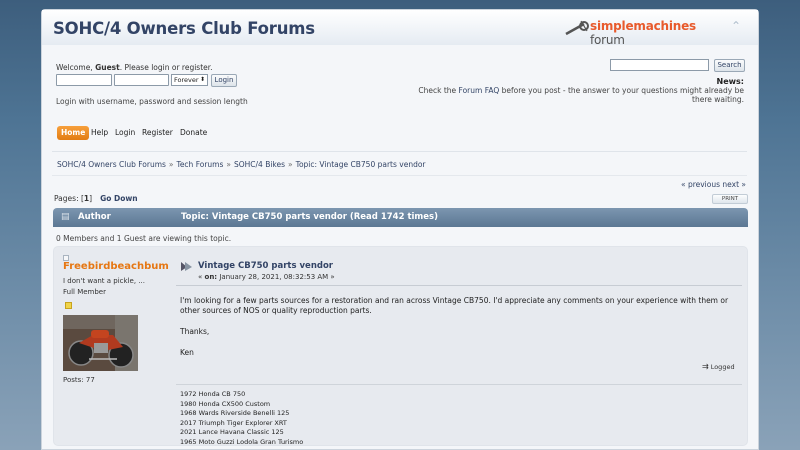 This screenshot has width=800, height=450. What do you see at coordinates (722, 367) in the screenshot?
I see `logged-label: Logged` at bounding box center [722, 367].